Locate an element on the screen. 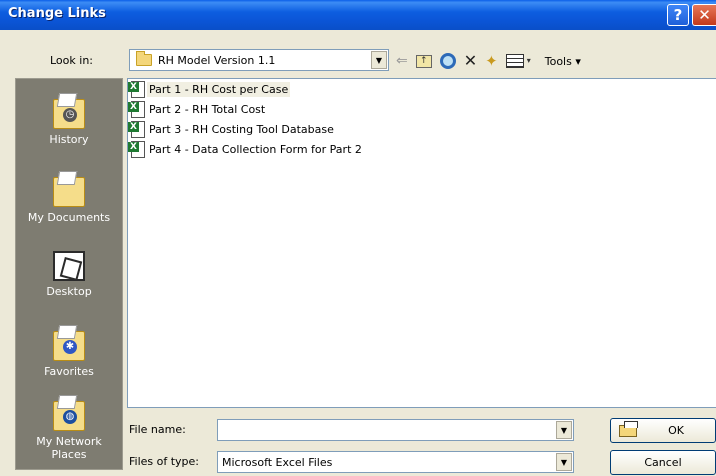  file-row: X Part 3 - RH Costing Tool Database is located at coordinates (422, 129).